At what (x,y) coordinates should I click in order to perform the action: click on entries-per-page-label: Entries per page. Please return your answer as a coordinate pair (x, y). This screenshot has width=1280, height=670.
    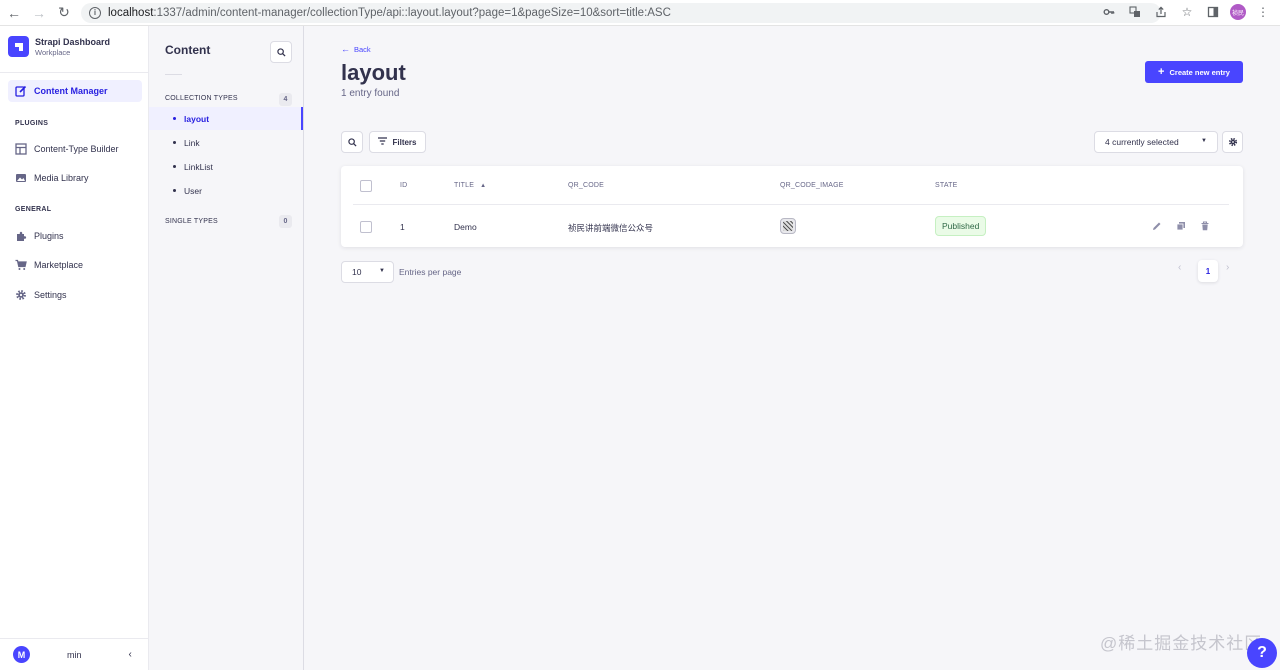
    Looking at the image, I should click on (430, 272).